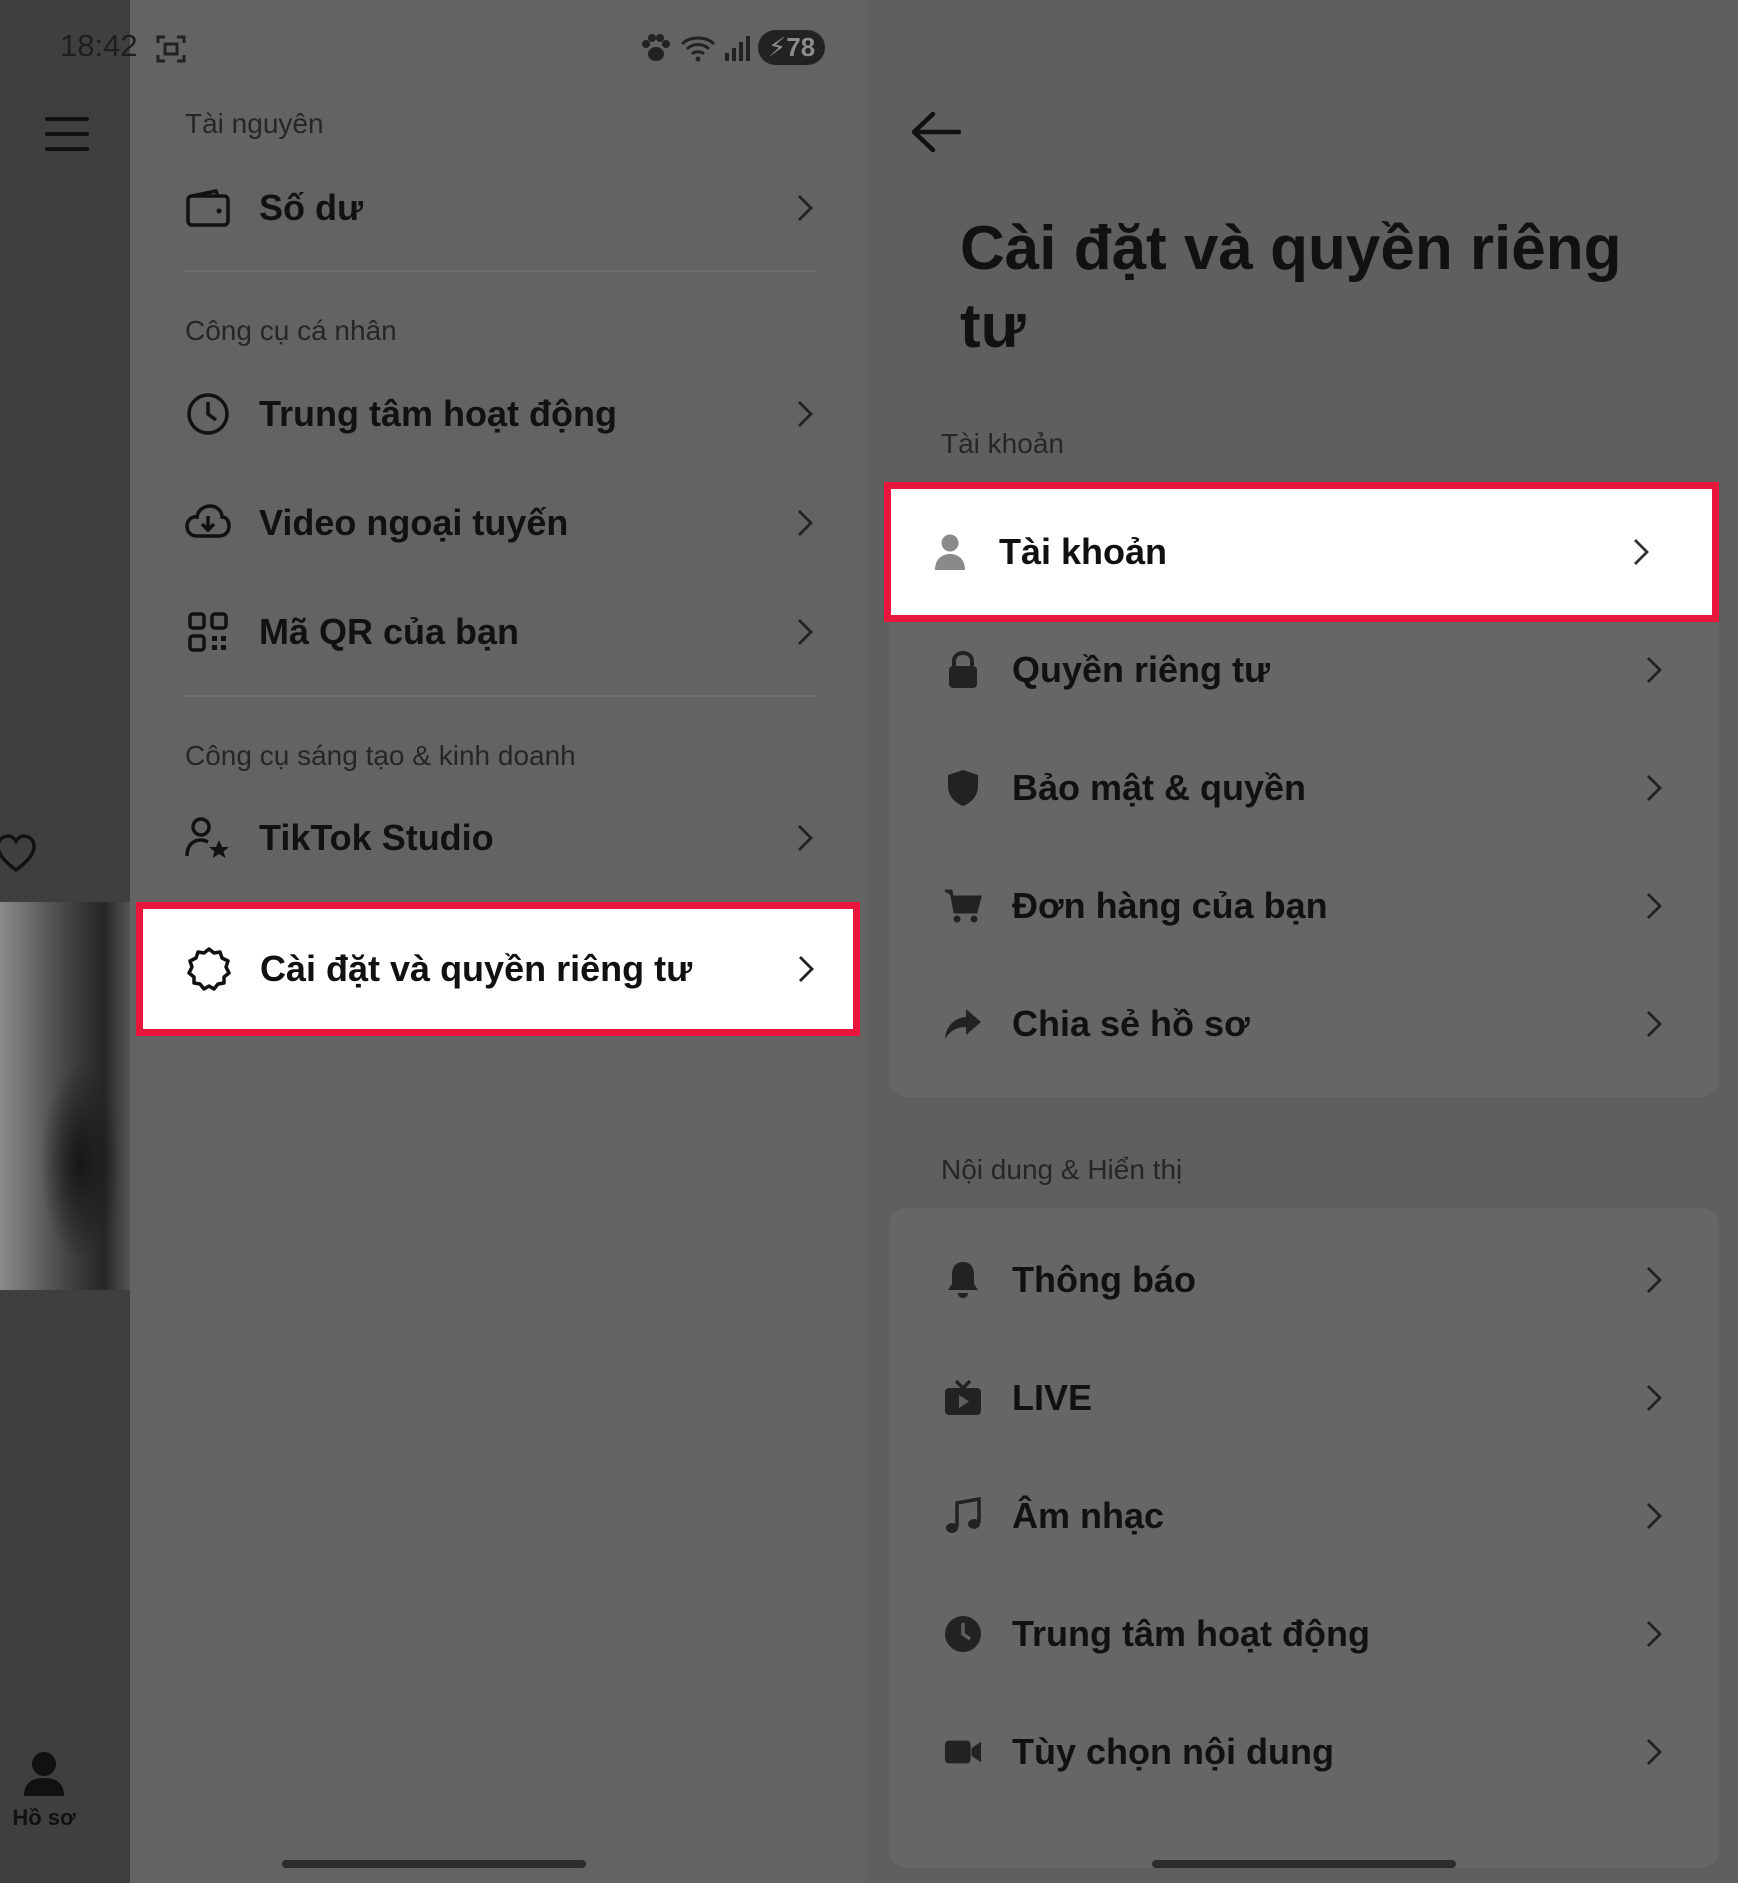 This screenshot has width=1738, height=1883. What do you see at coordinates (208, 632) in the screenshot?
I see `qr-code-icon` at bounding box center [208, 632].